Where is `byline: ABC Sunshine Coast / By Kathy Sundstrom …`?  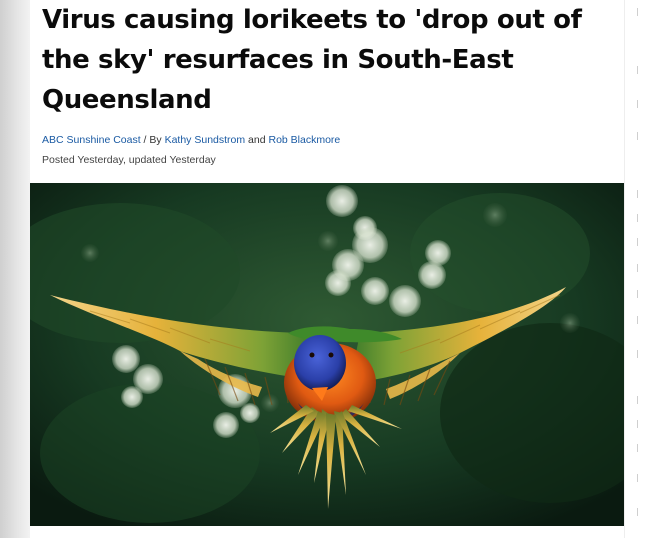 byline: ABC Sunshine Coast / By Kathy Sundstrom … is located at coordinates (191, 140).